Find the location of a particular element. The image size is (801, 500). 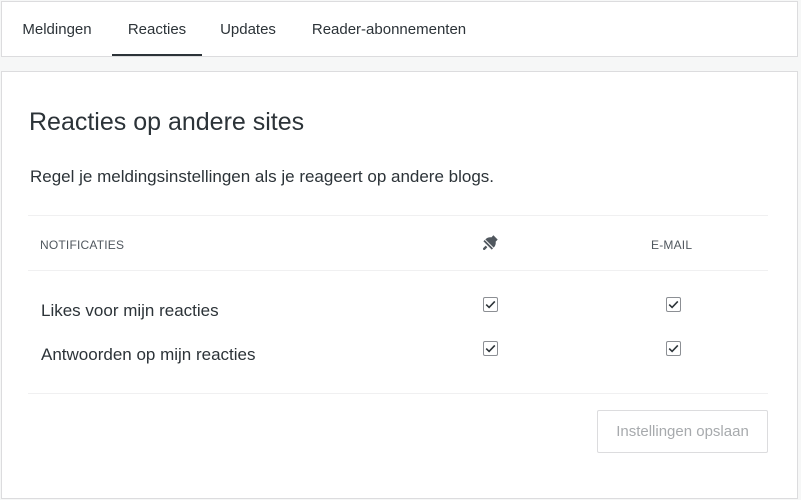

setting-label-comment-likes: Likes voor mijn reacties is located at coordinates (130, 310).